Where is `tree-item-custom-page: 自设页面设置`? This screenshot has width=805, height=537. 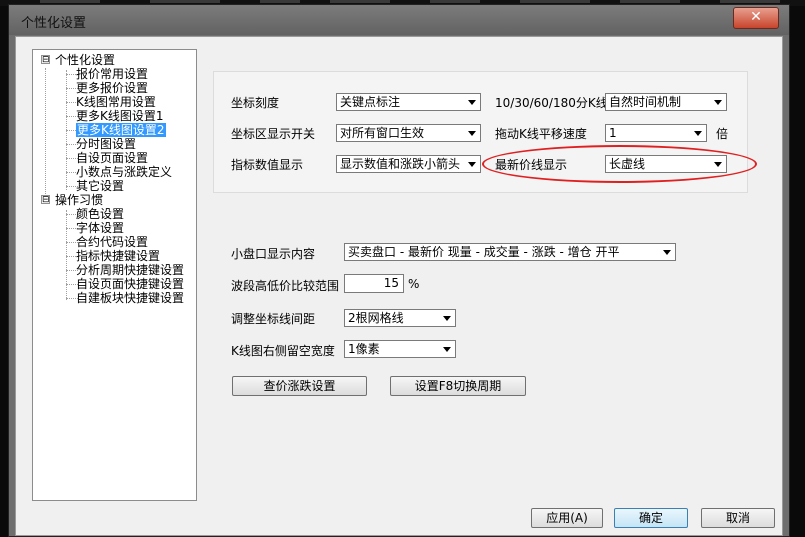 tree-item-custom-page: 自设页面设置 is located at coordinates (114, 158).